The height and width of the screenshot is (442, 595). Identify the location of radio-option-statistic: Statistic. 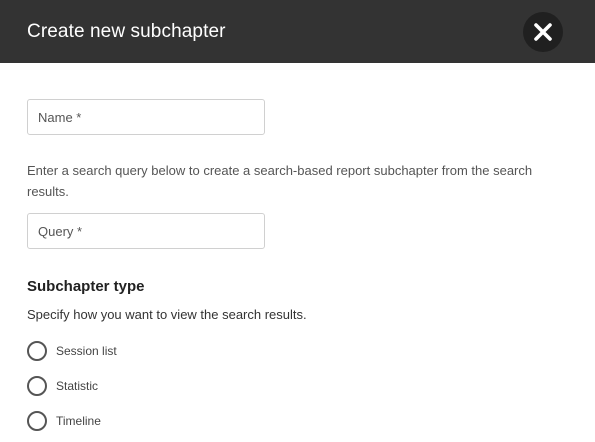
(62, 386).